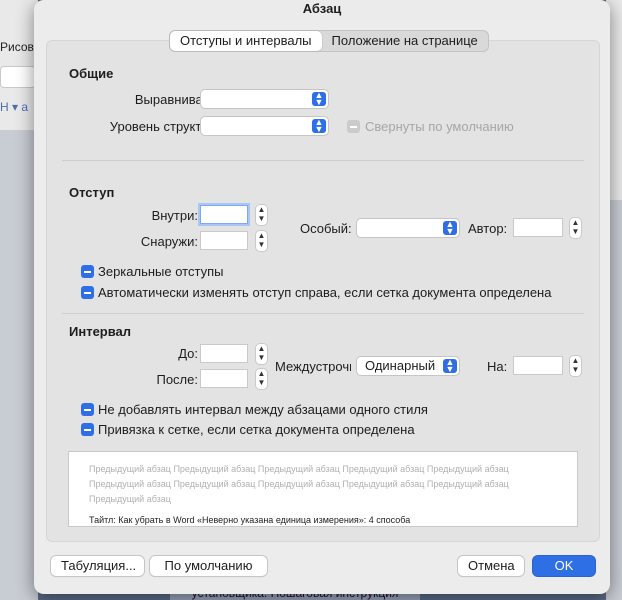 The width and height of the screenshot is (622, 600). I want to click on indent-outside-stepper: ▲ ▼, so click(261, 241).